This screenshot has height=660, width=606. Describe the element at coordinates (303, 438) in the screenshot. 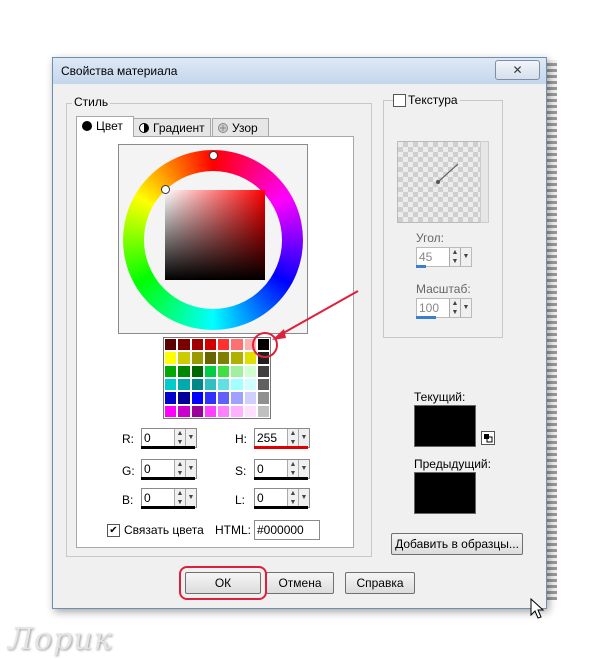

I see `h-dropdown: ▼` at that location.